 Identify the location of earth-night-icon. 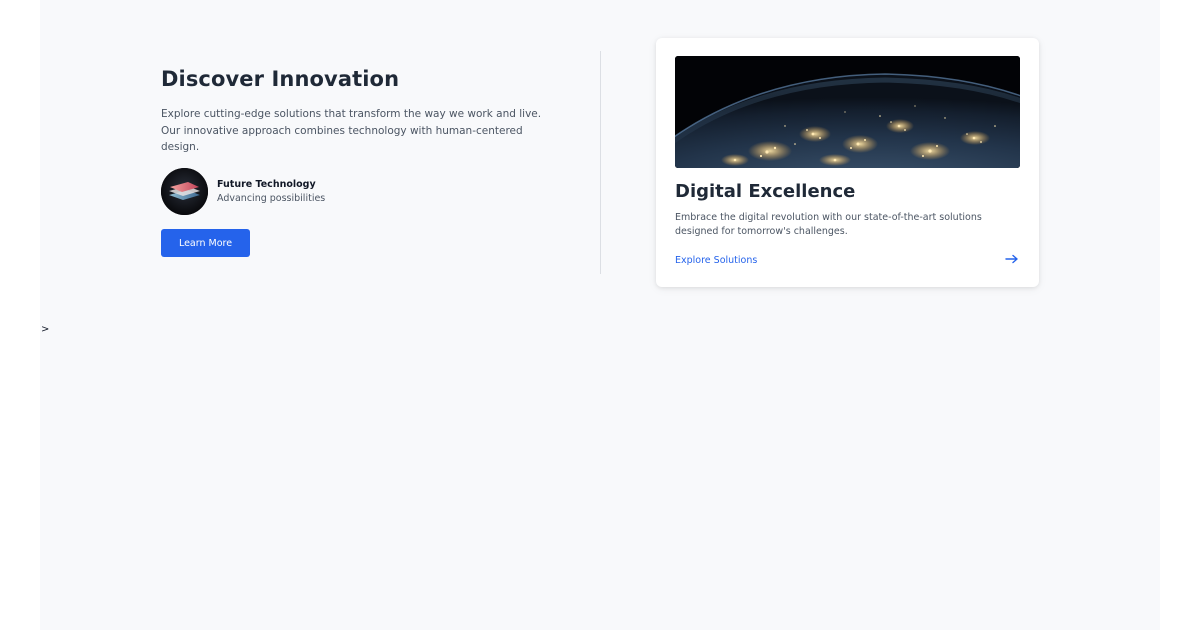
(847, 112).